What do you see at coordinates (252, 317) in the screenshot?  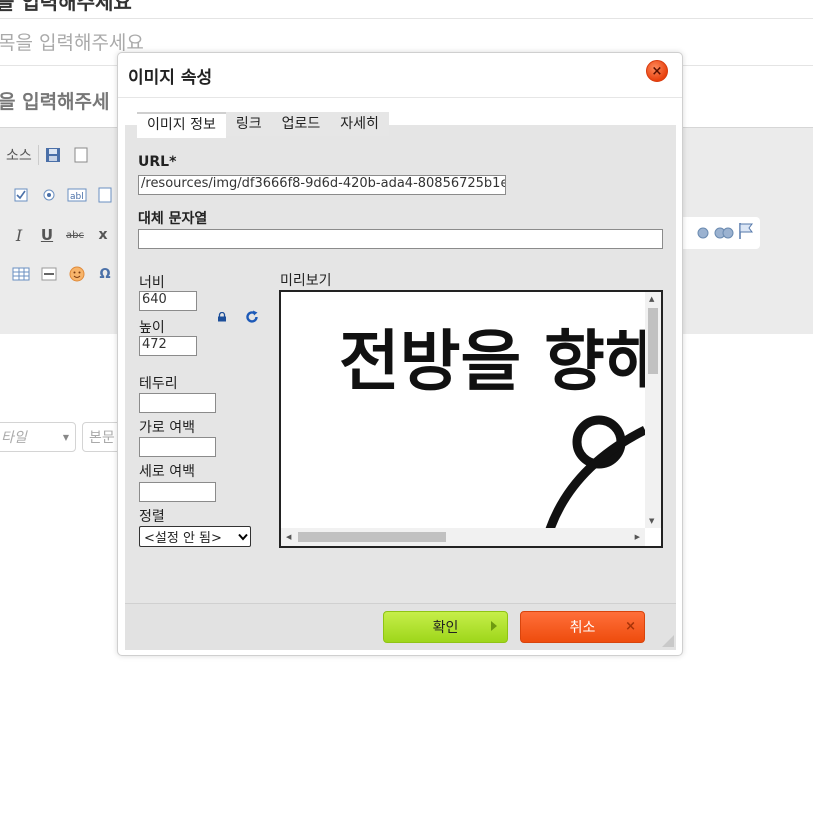 I see `reset-size-icon` at bounding box center [252, 317].